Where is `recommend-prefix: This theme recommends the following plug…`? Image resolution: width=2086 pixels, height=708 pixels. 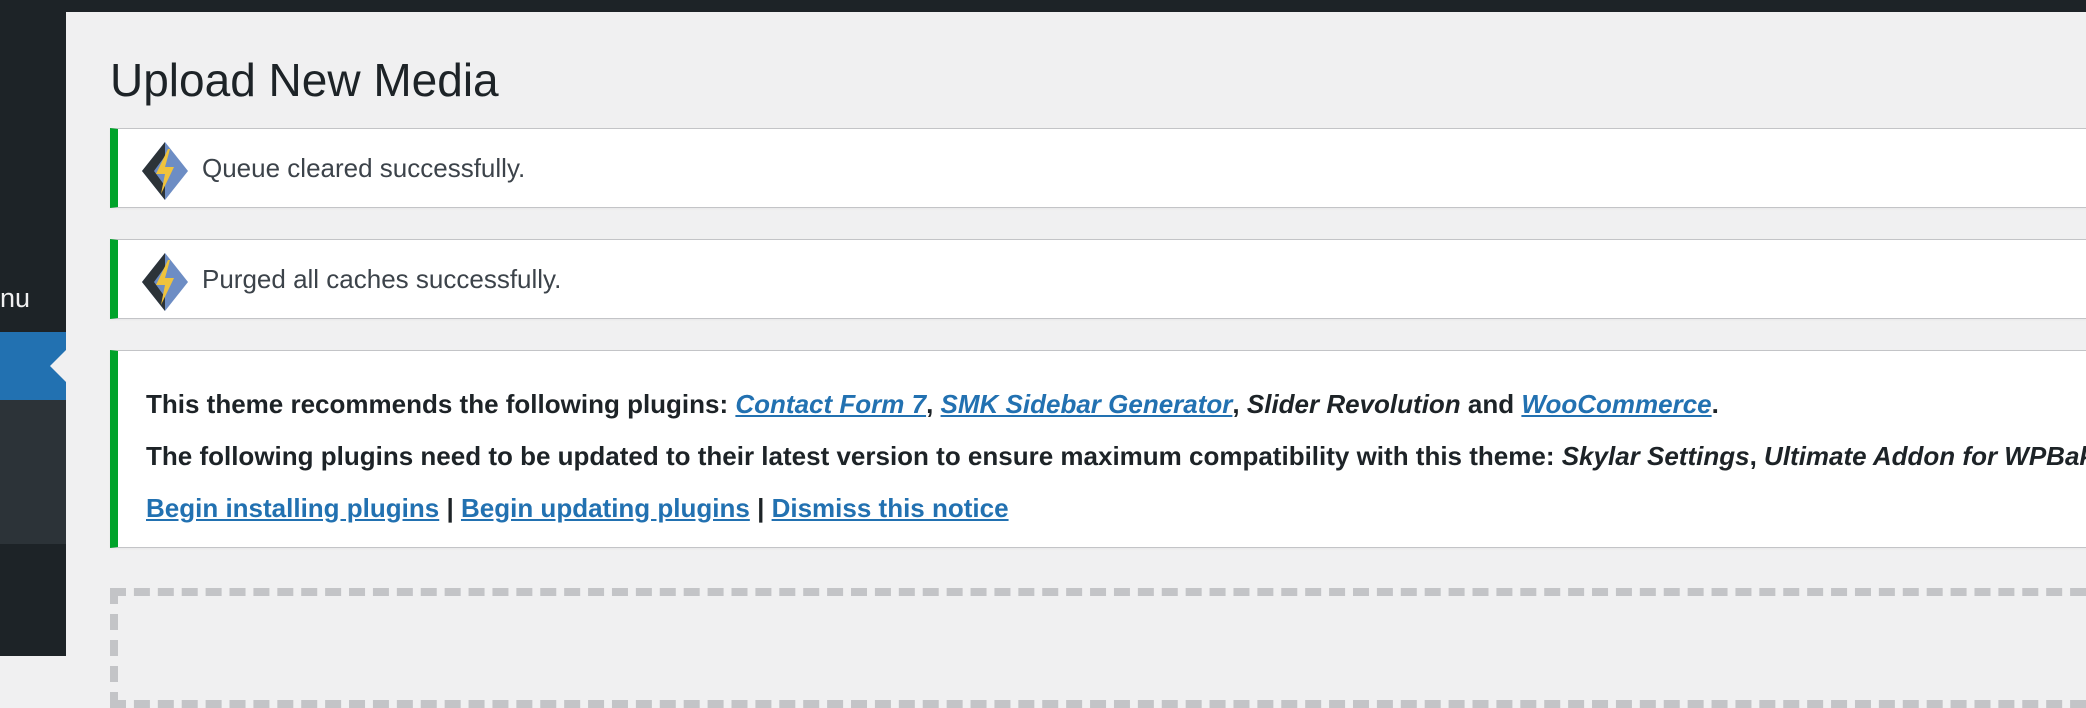
recommend-prefix: This theme recommends the following plug… is located at coordinates (437, 404).